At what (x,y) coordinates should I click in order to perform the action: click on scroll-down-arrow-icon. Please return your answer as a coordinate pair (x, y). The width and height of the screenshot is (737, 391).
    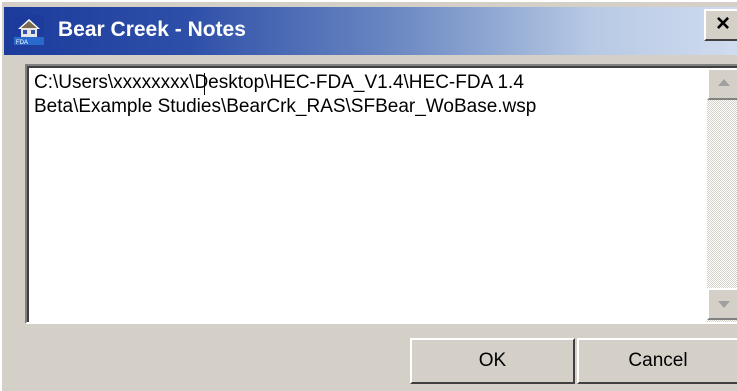
    Looking at the image, I should click on (724, 304).